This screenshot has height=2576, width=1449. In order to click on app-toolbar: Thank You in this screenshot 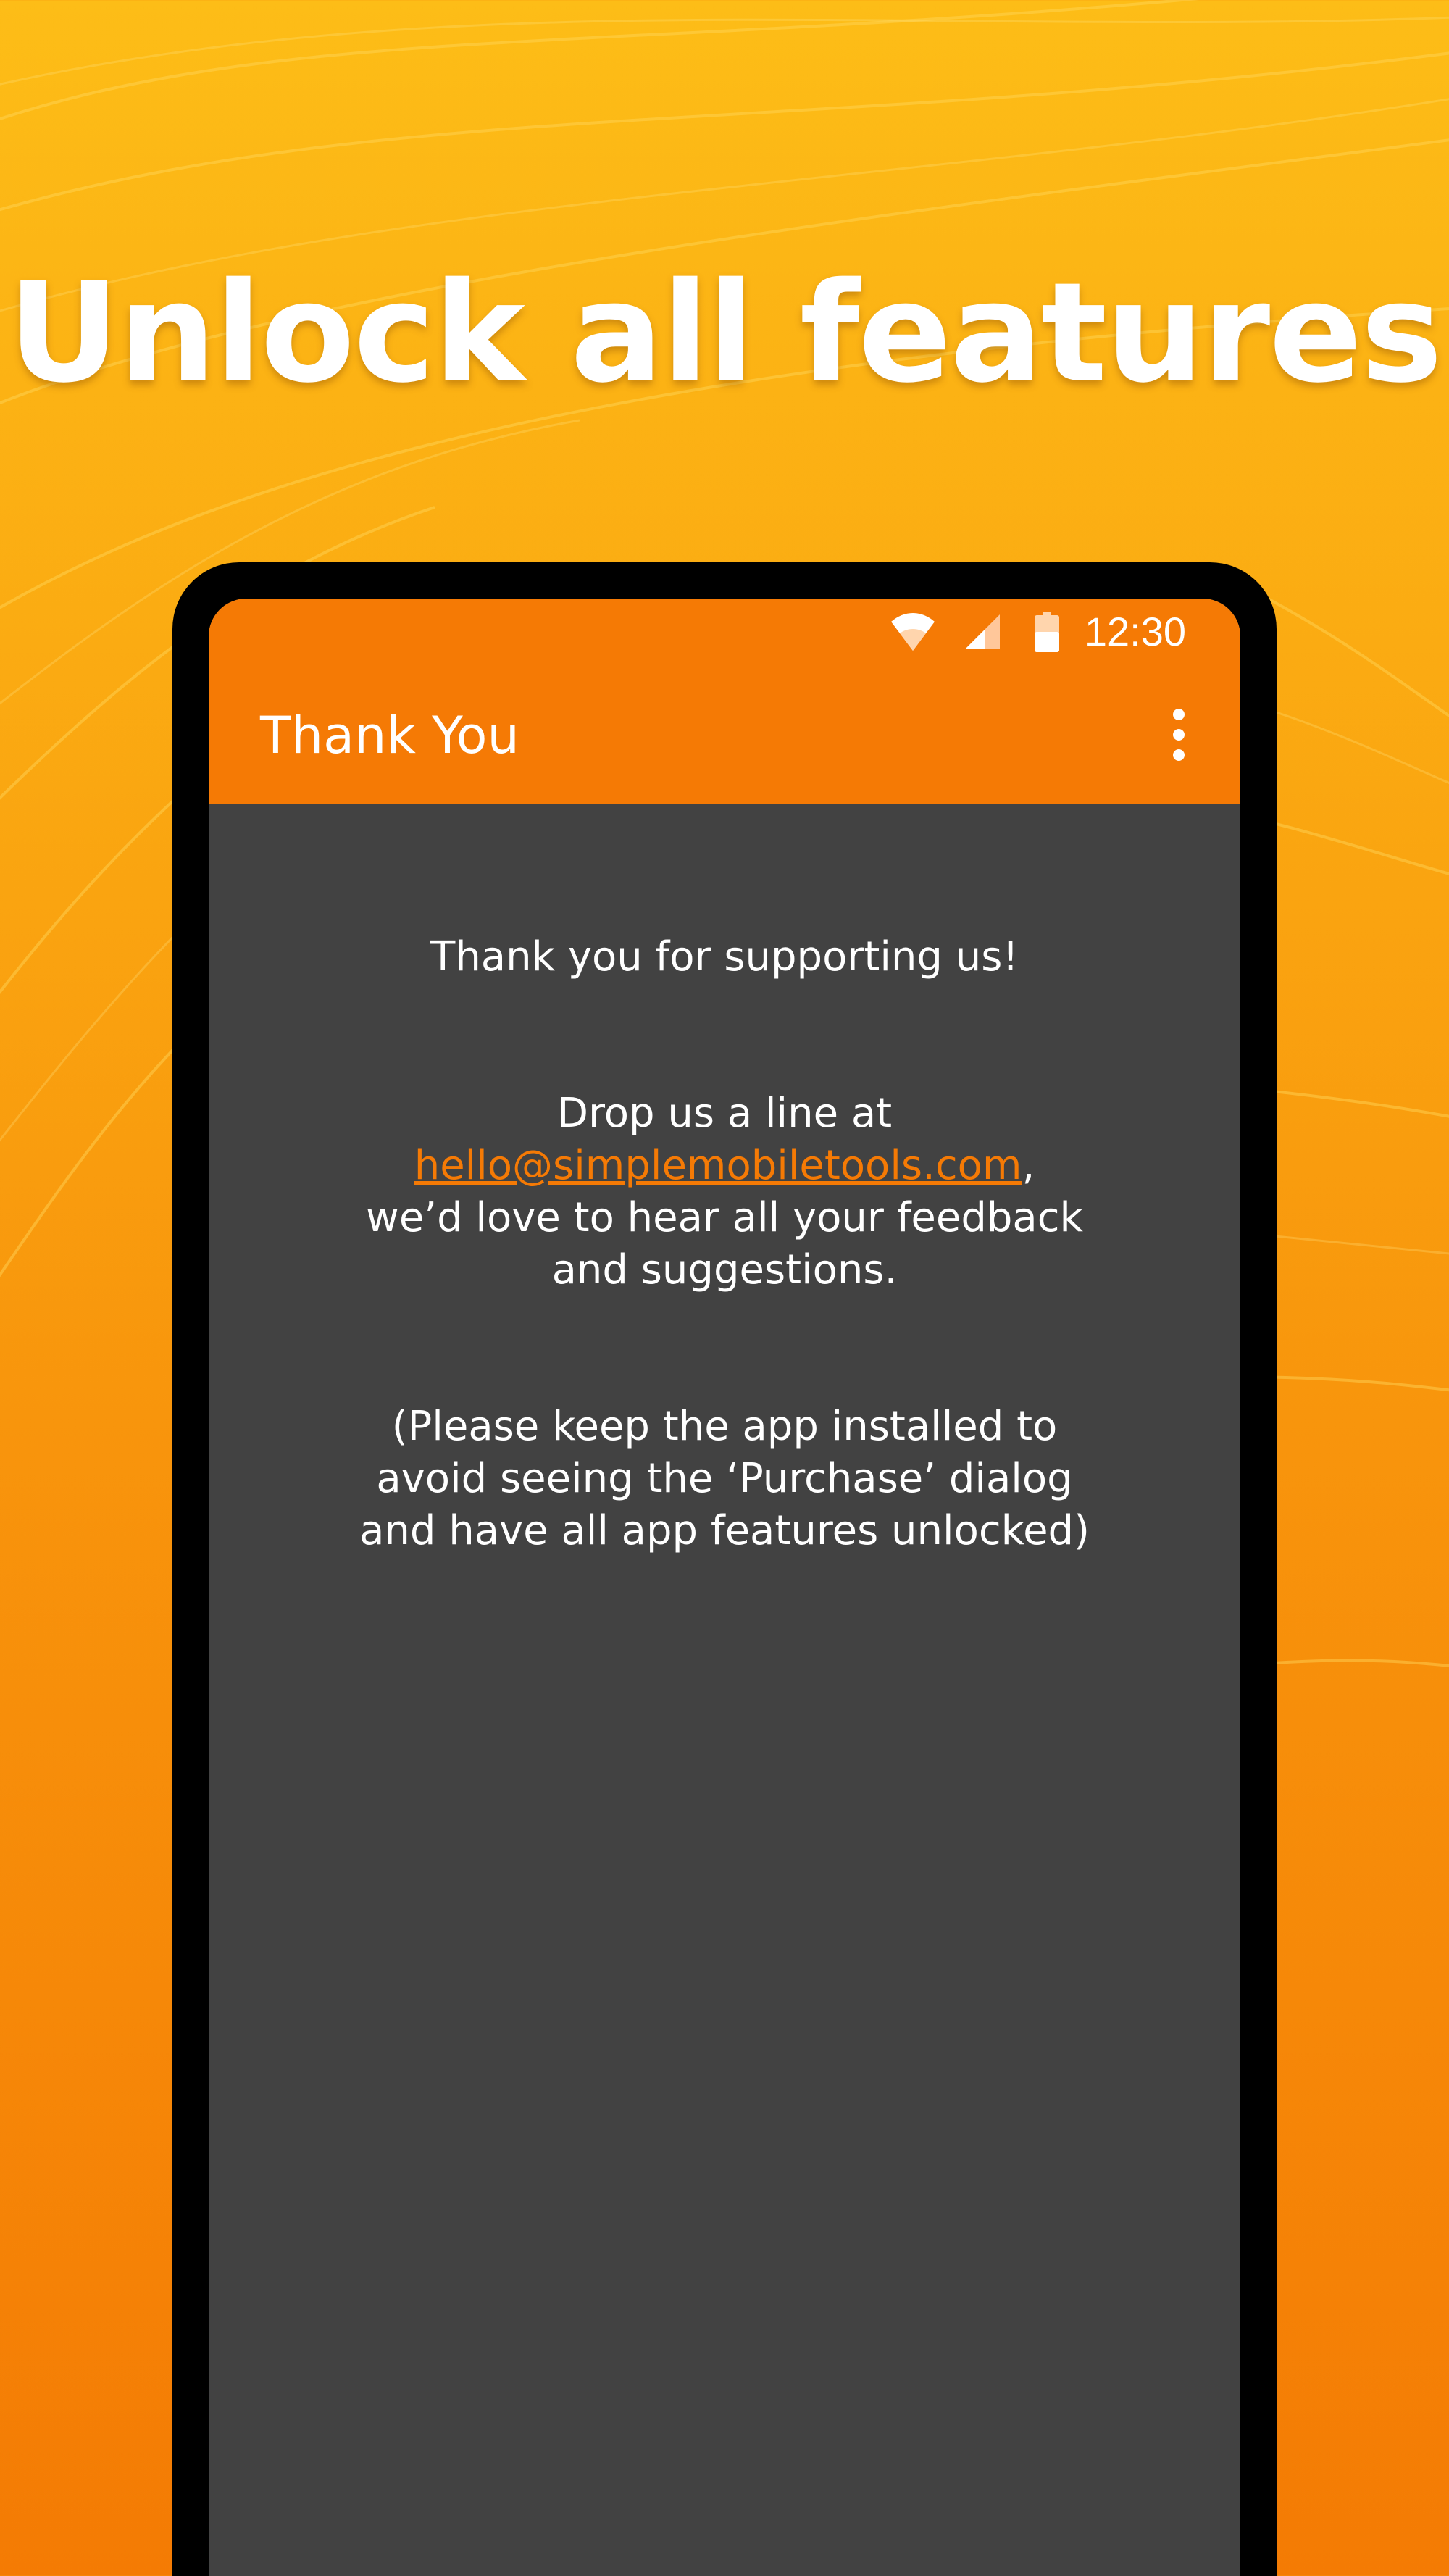, I will do `click(724, 734)`.